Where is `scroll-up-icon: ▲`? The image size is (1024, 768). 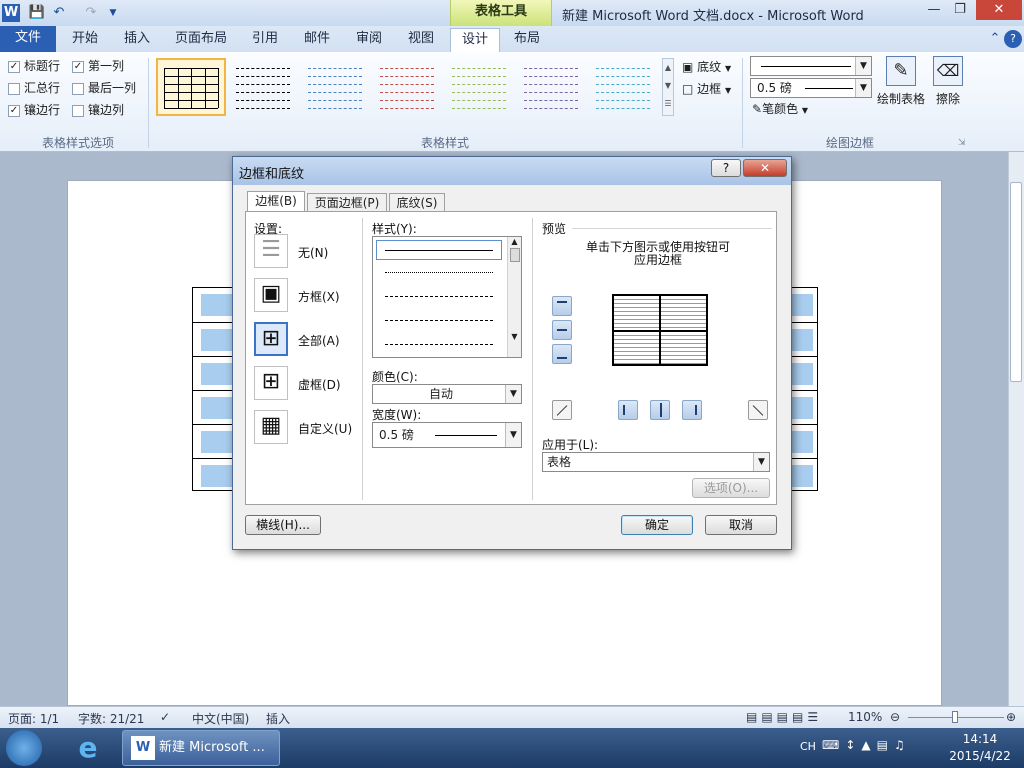 scroll-up-icon: ▲ is located at coordinates (514, 241).